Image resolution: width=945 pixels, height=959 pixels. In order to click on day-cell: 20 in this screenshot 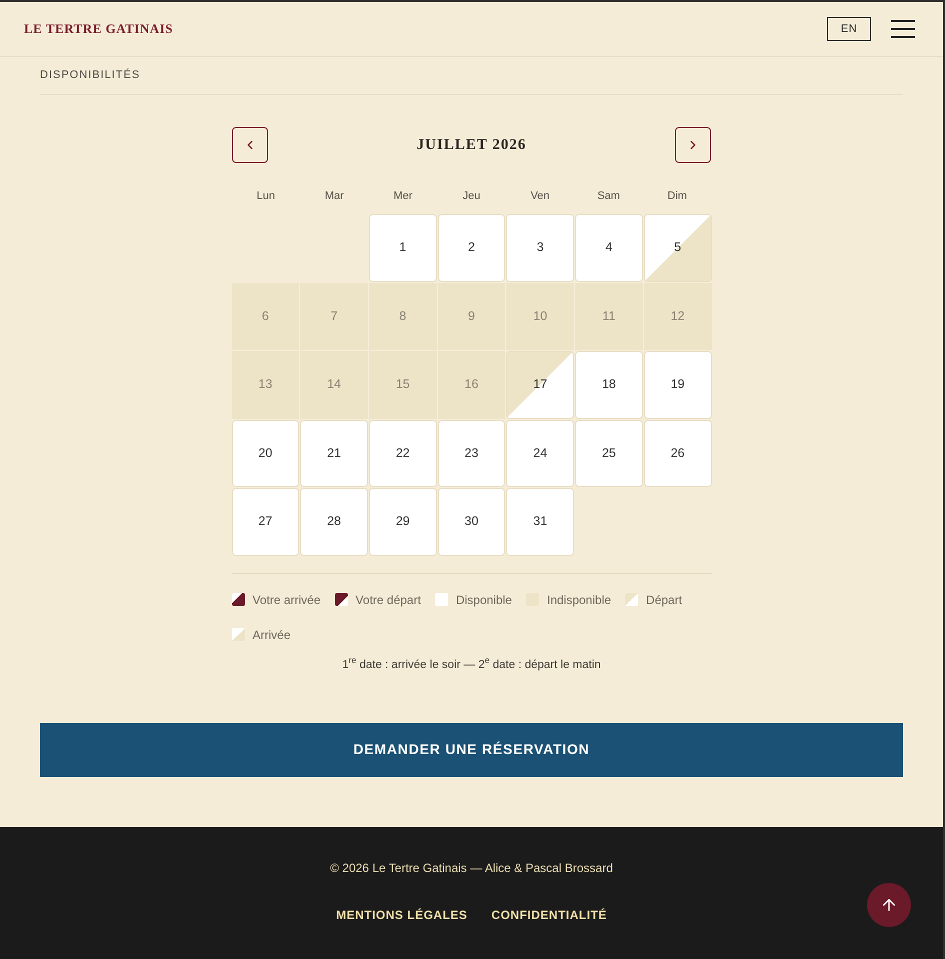, I will do `click(266, 453)`.